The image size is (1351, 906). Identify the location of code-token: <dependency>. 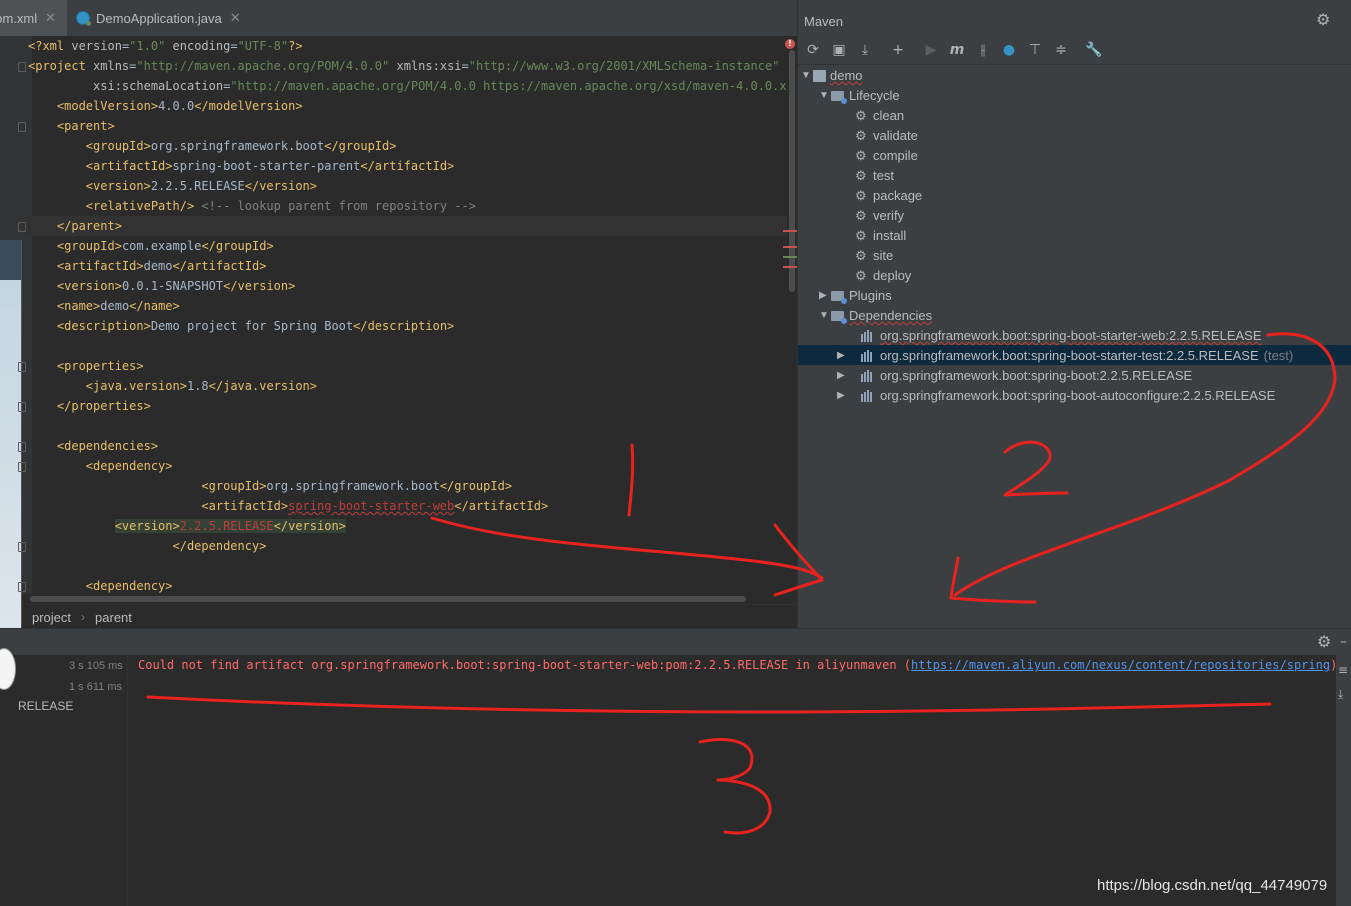
(129, 586).